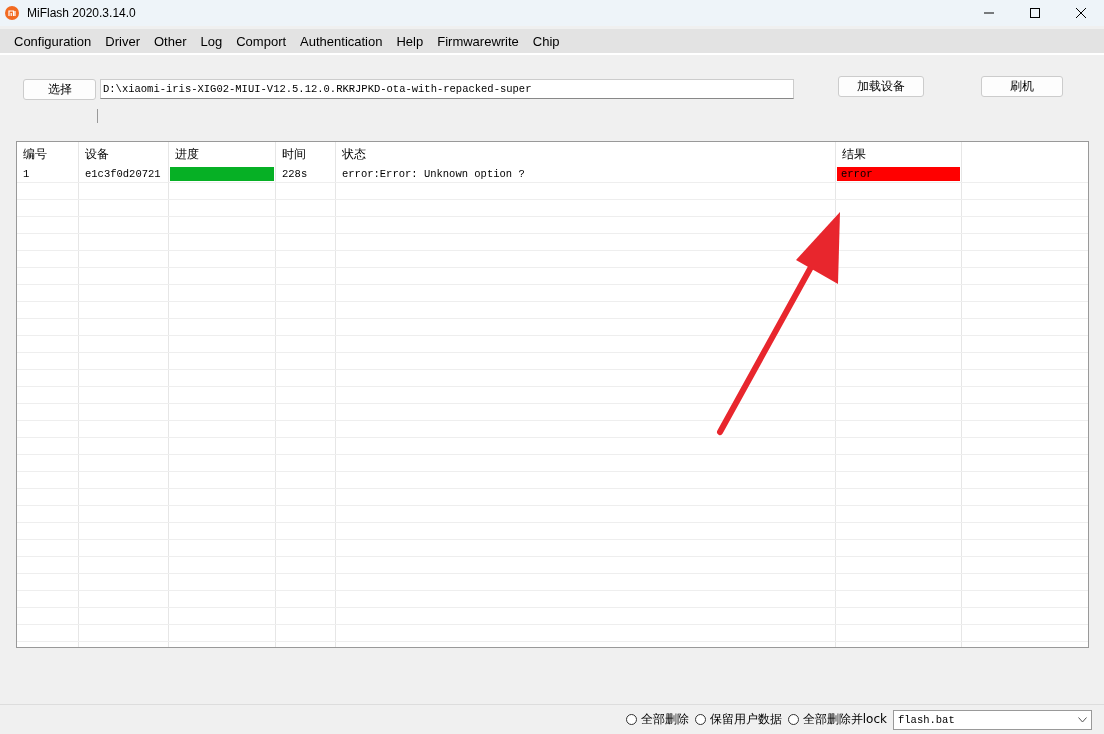 Image resolution: width=1104 pixels, height=734 pixels. What do you see at coordinates (898, 174) in the screenshot?
I see `result-badge: error` at bounding box center [898, 174].